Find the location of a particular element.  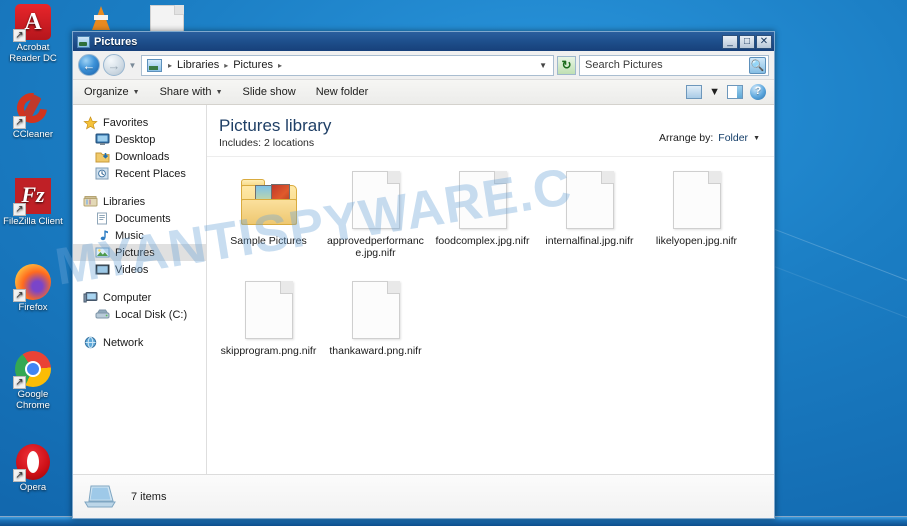

close-button: ✕ is located at coordinates (764, 41).